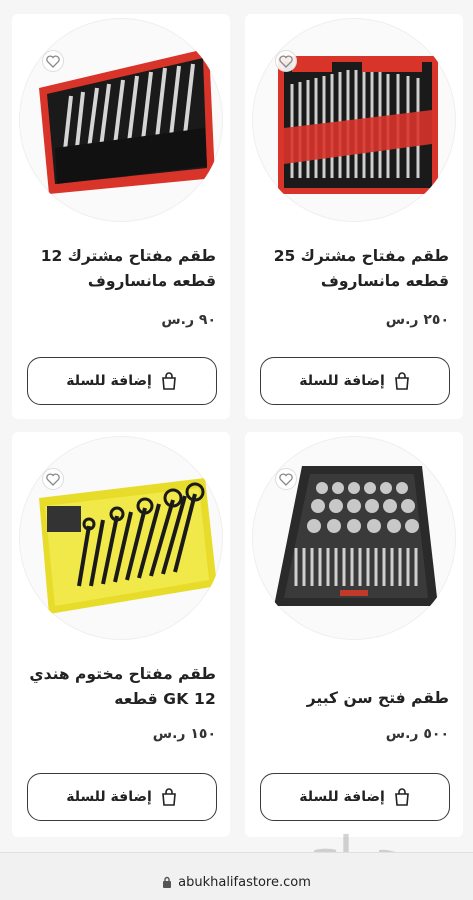  I want to click on browser-address-bar: abukhalifastore.com, so click(236, 876).